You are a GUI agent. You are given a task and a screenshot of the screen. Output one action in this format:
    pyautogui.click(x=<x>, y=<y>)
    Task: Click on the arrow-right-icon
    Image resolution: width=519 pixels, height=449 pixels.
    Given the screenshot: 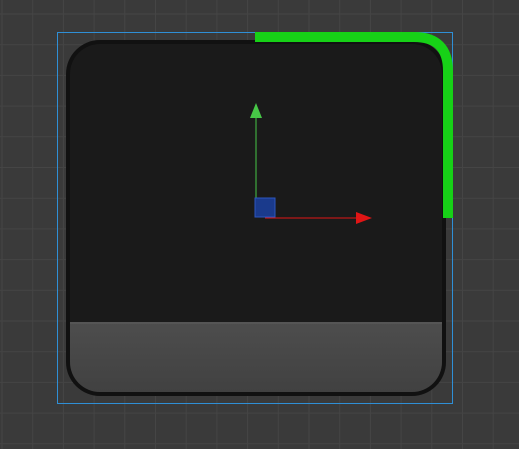 What is the action you would take?
    pyautogui.click(x=364, y=218)
    